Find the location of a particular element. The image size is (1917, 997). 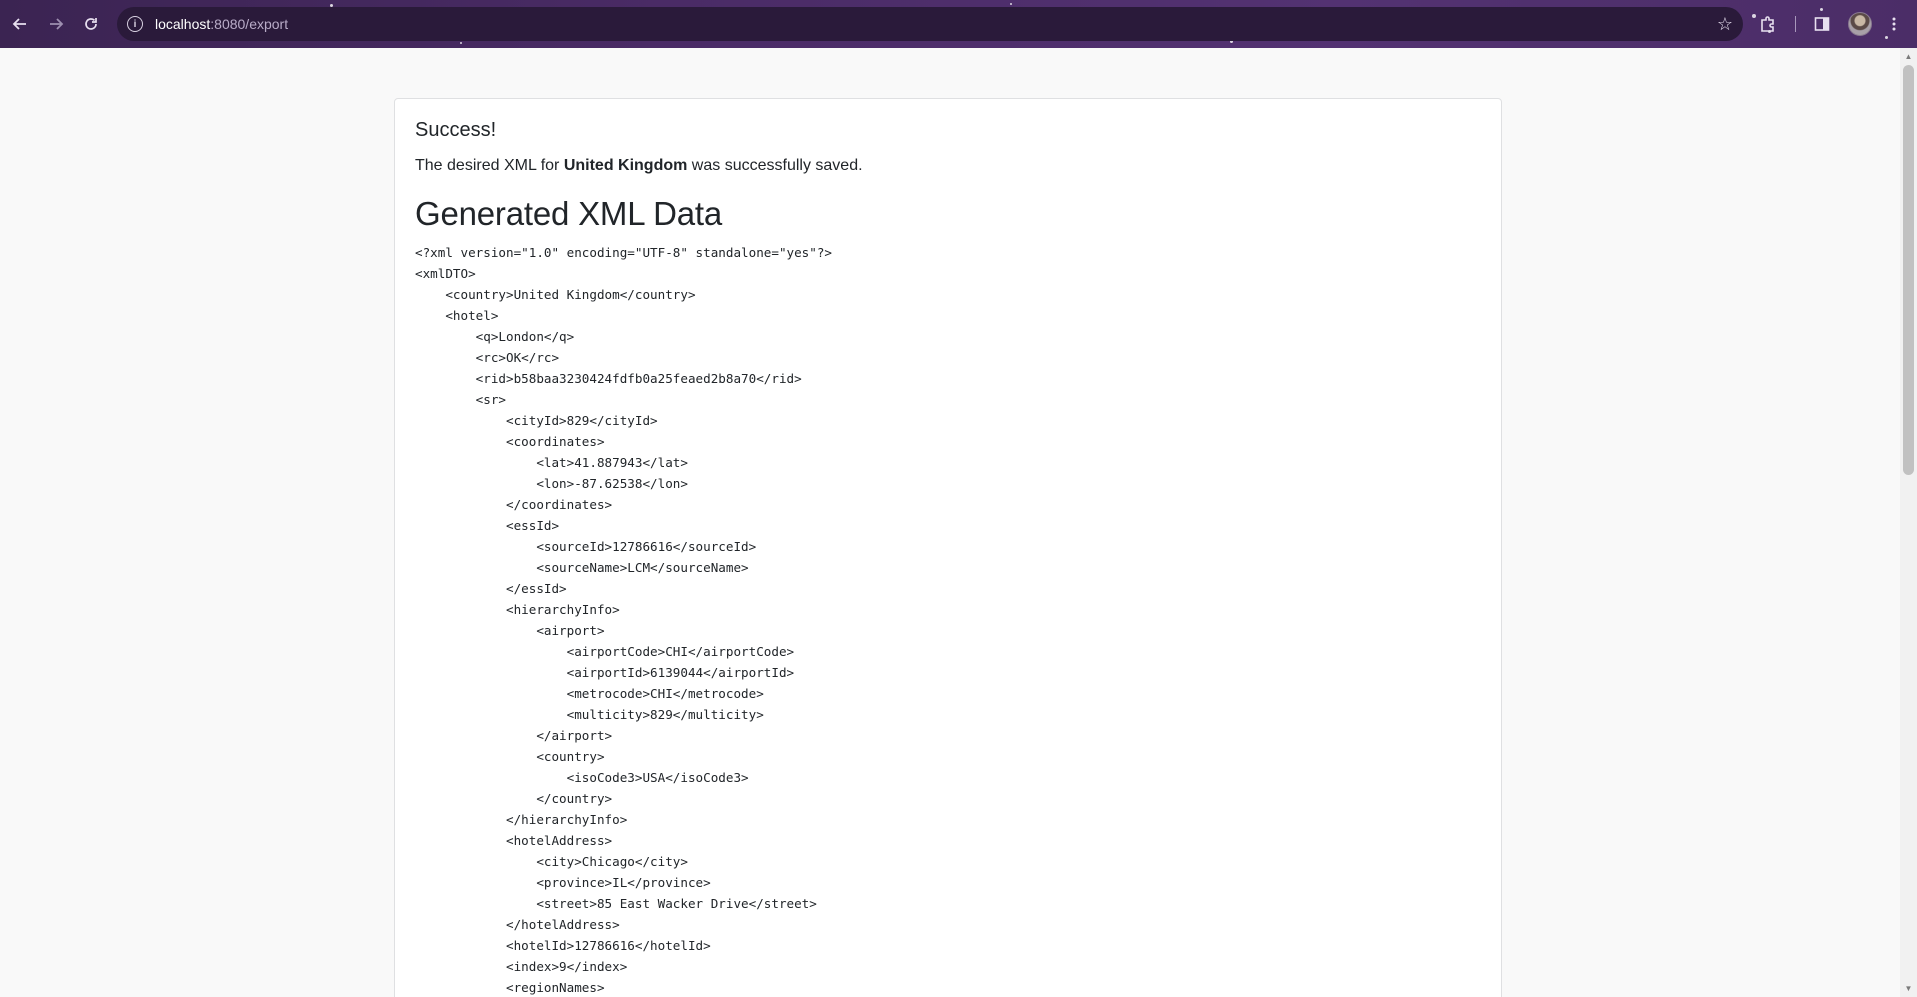

xml-line: <regionNames> is located at coordinates (510, 987).